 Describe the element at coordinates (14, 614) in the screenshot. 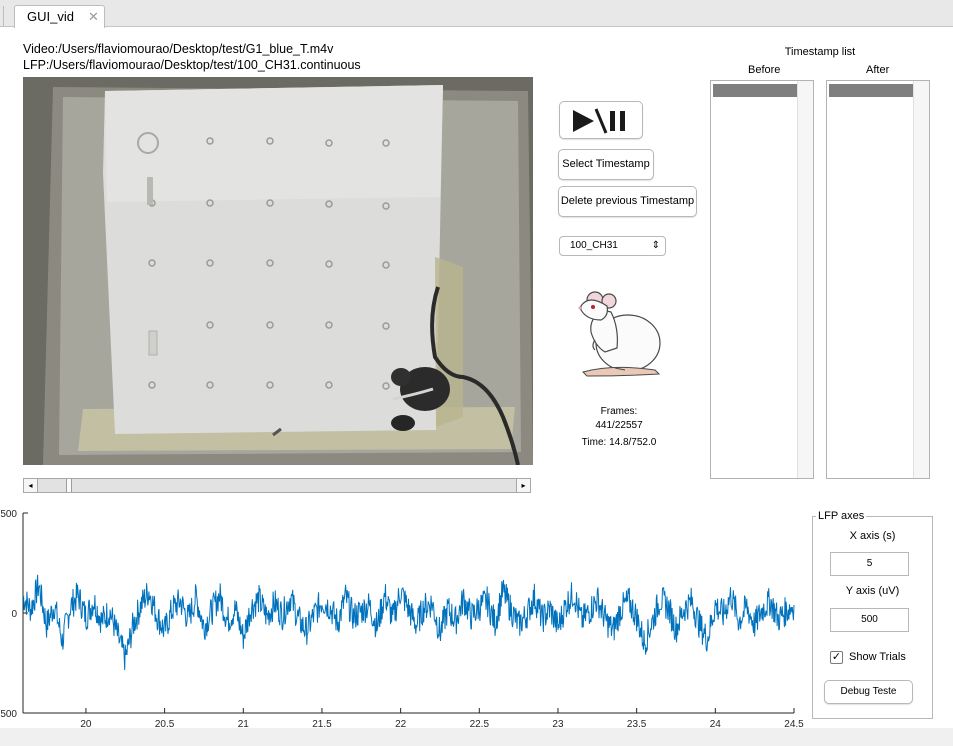

I see `y-tick-label: 0` at that location.